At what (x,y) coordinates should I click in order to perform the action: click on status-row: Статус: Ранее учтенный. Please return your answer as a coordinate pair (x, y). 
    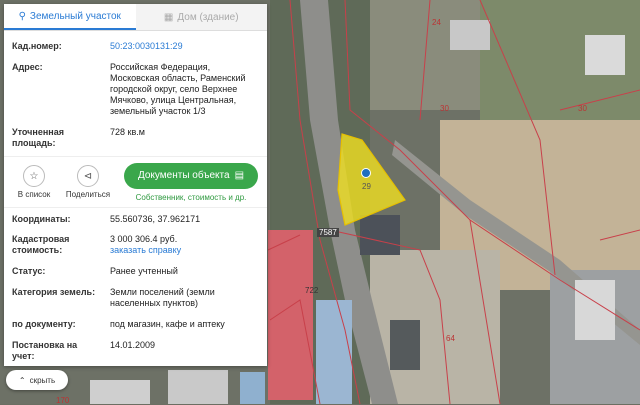
    Looking at the image, I should click on (135, 271).